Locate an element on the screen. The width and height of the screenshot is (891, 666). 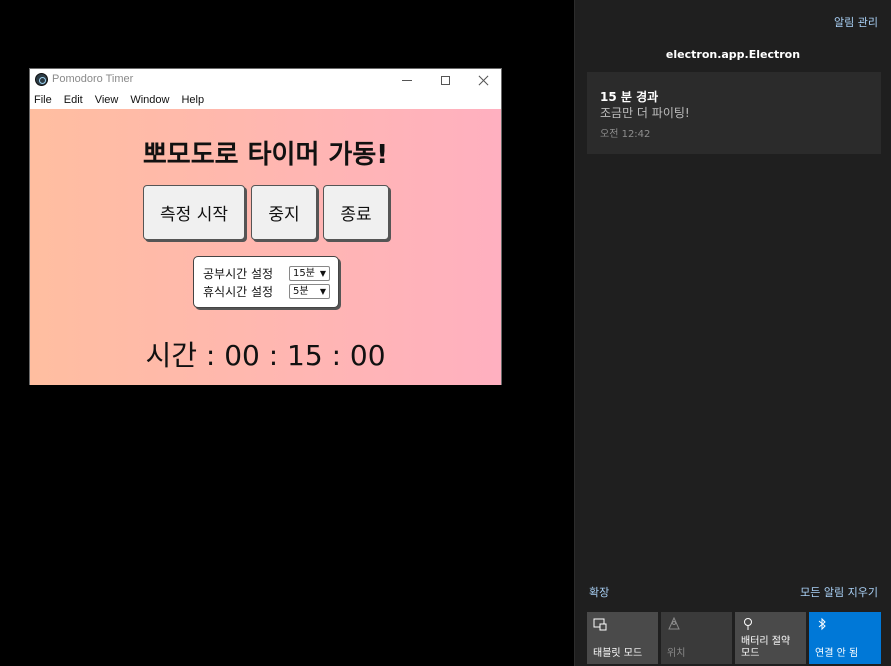
battery-saver-icon is located at coordinates (748, 624).